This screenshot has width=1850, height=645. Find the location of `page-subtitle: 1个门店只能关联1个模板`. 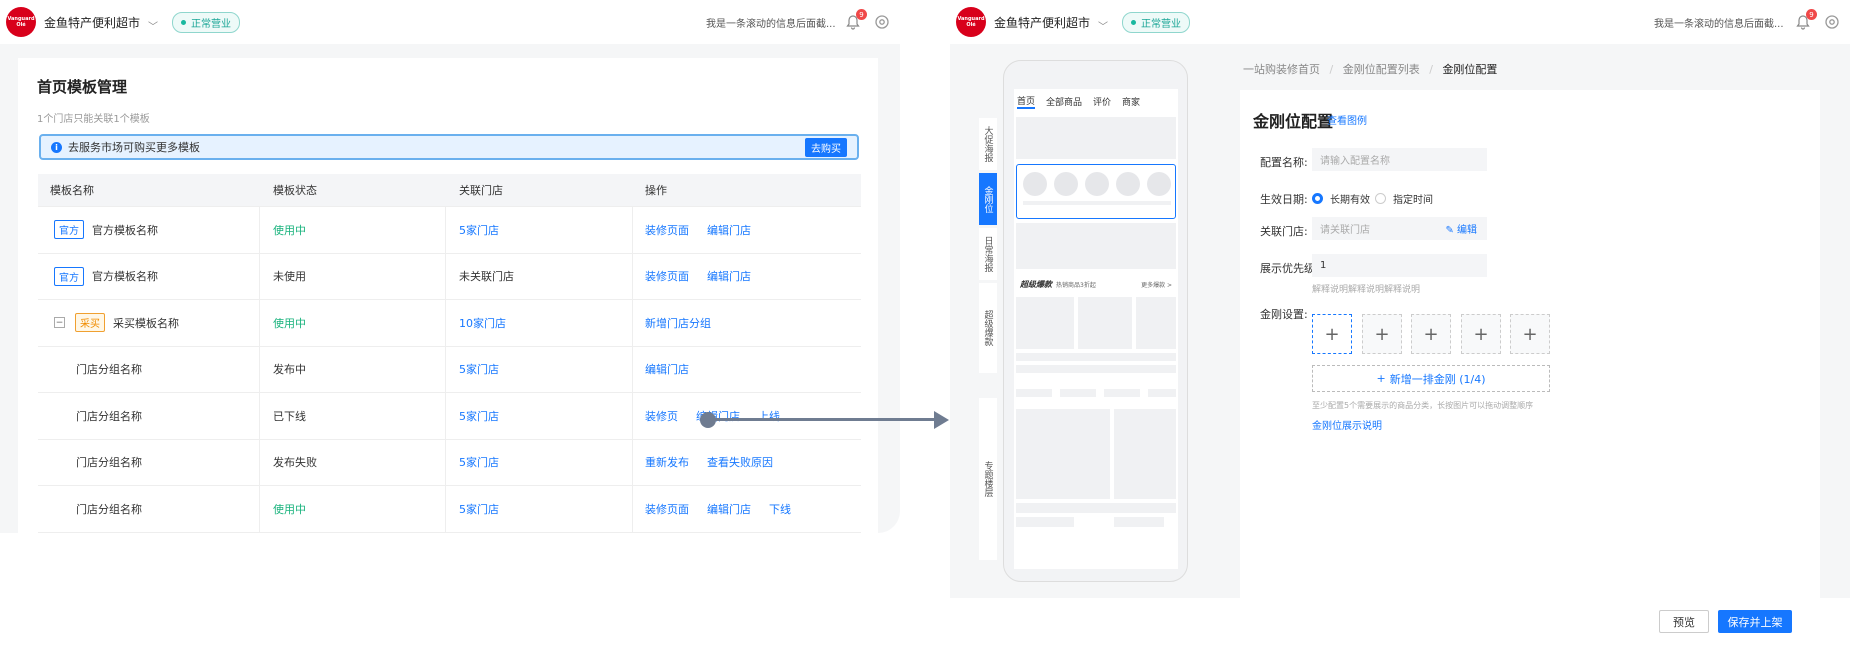

page-subtitle: 1个门店只能关联1个模板 is located at coordinates (93, 119).